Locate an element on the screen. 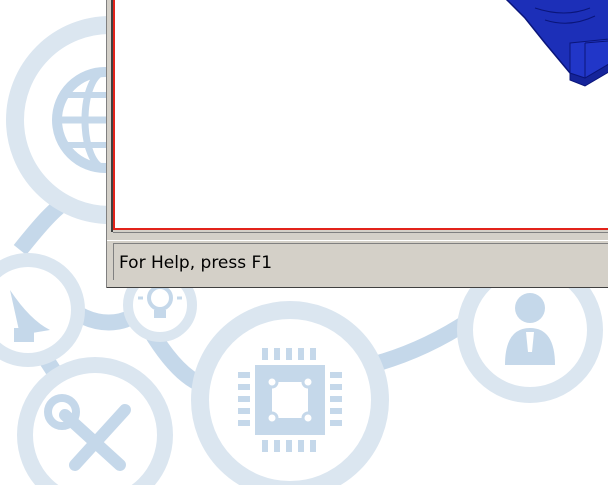 This screenshot has height=485, width=608. status-bar: For Help, press F1 is located at coordinates (357, 261).